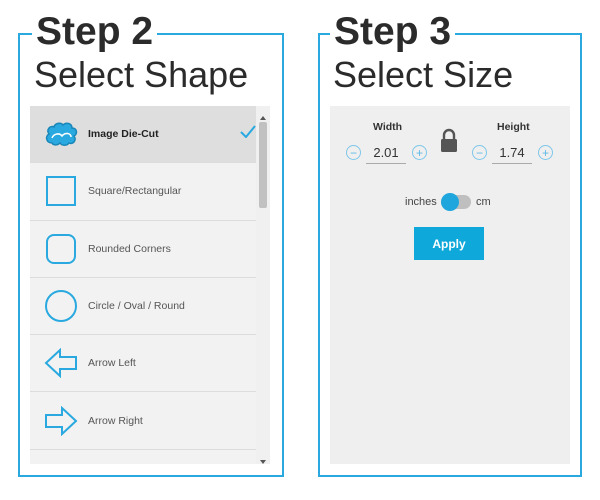  Describe the element at coordinates (263, 114) in the screenshot. I see `scroll-up-icon` at that location.